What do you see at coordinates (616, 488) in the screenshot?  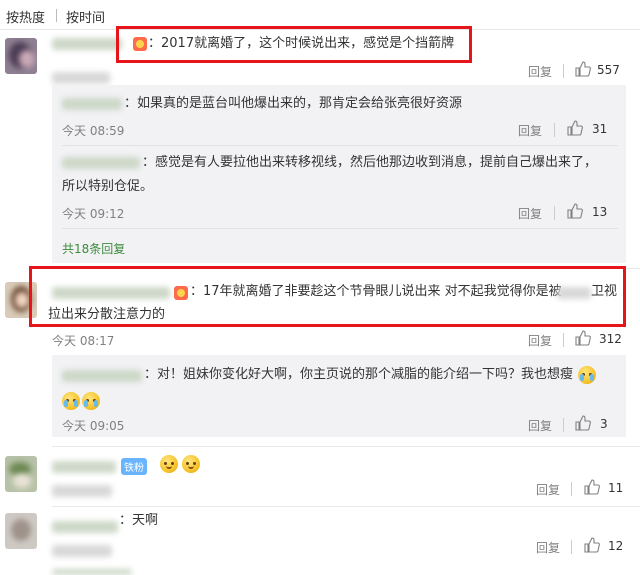 I see `like-count: 11` at bounding box center [616, 488].